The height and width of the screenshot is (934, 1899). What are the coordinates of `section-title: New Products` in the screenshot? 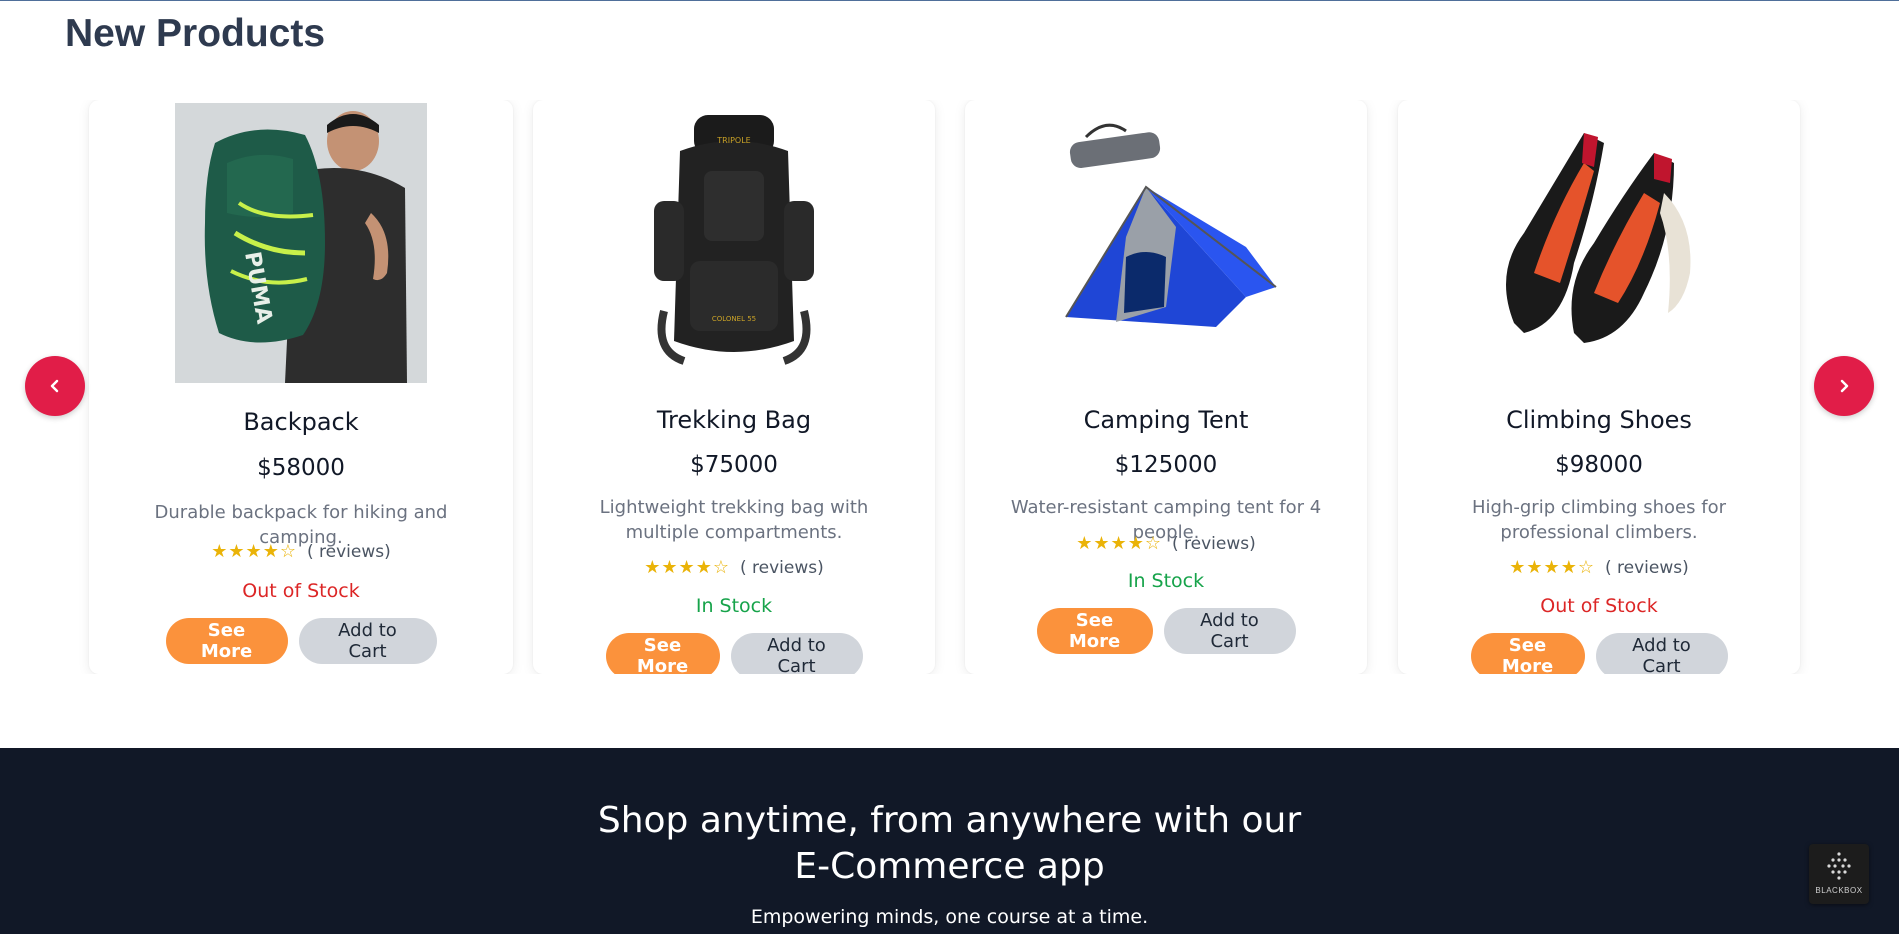 It's located at (195, 33).